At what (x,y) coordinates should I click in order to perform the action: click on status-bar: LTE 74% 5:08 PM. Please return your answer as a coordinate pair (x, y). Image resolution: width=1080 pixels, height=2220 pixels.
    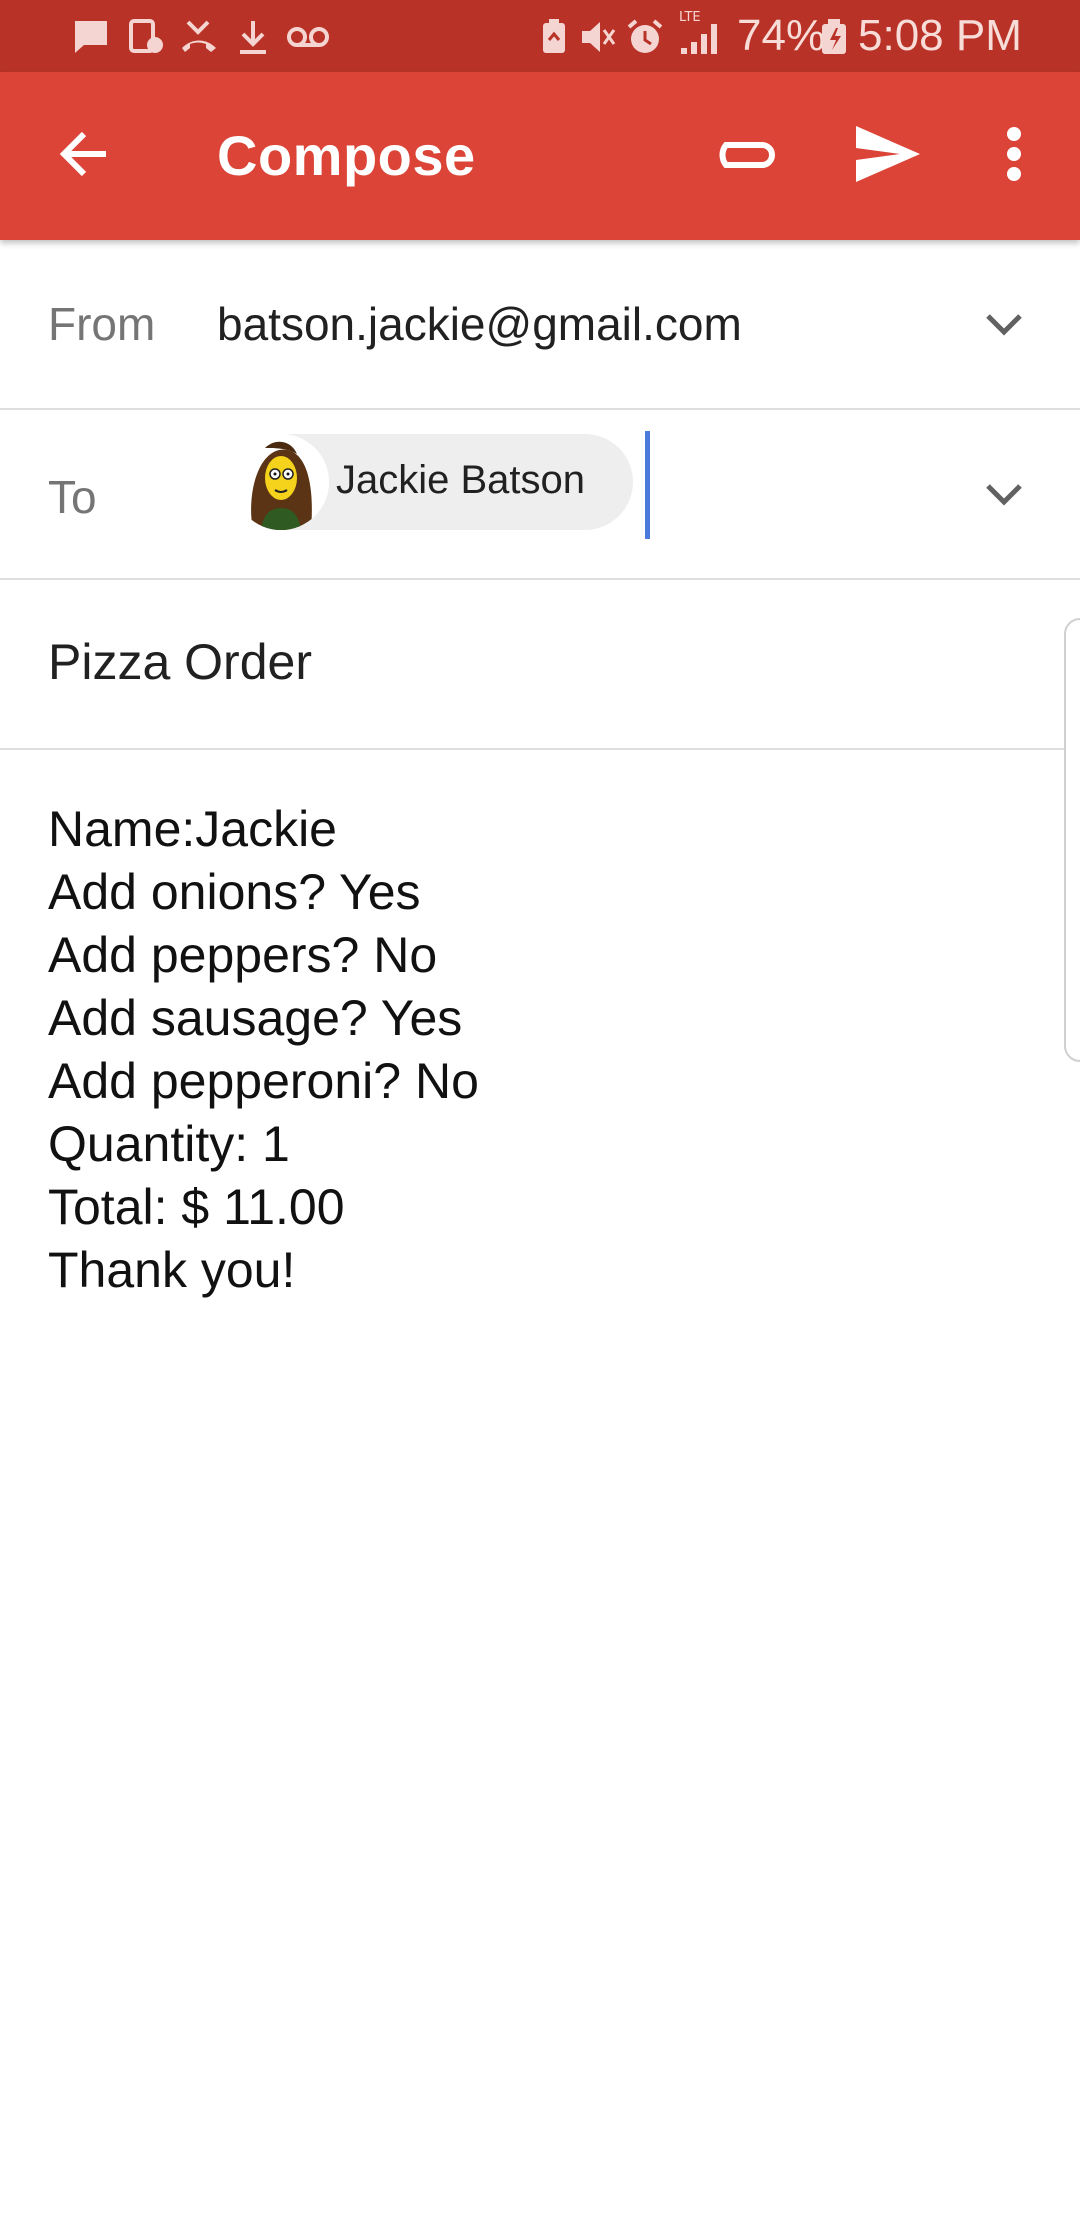
    Looking at the image, I should click on (540, 36).